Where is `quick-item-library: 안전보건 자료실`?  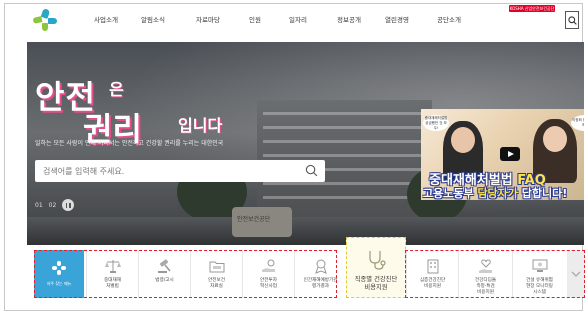
quick-item-library: 안전보건 자료실 is located at coordinates (216, 274).